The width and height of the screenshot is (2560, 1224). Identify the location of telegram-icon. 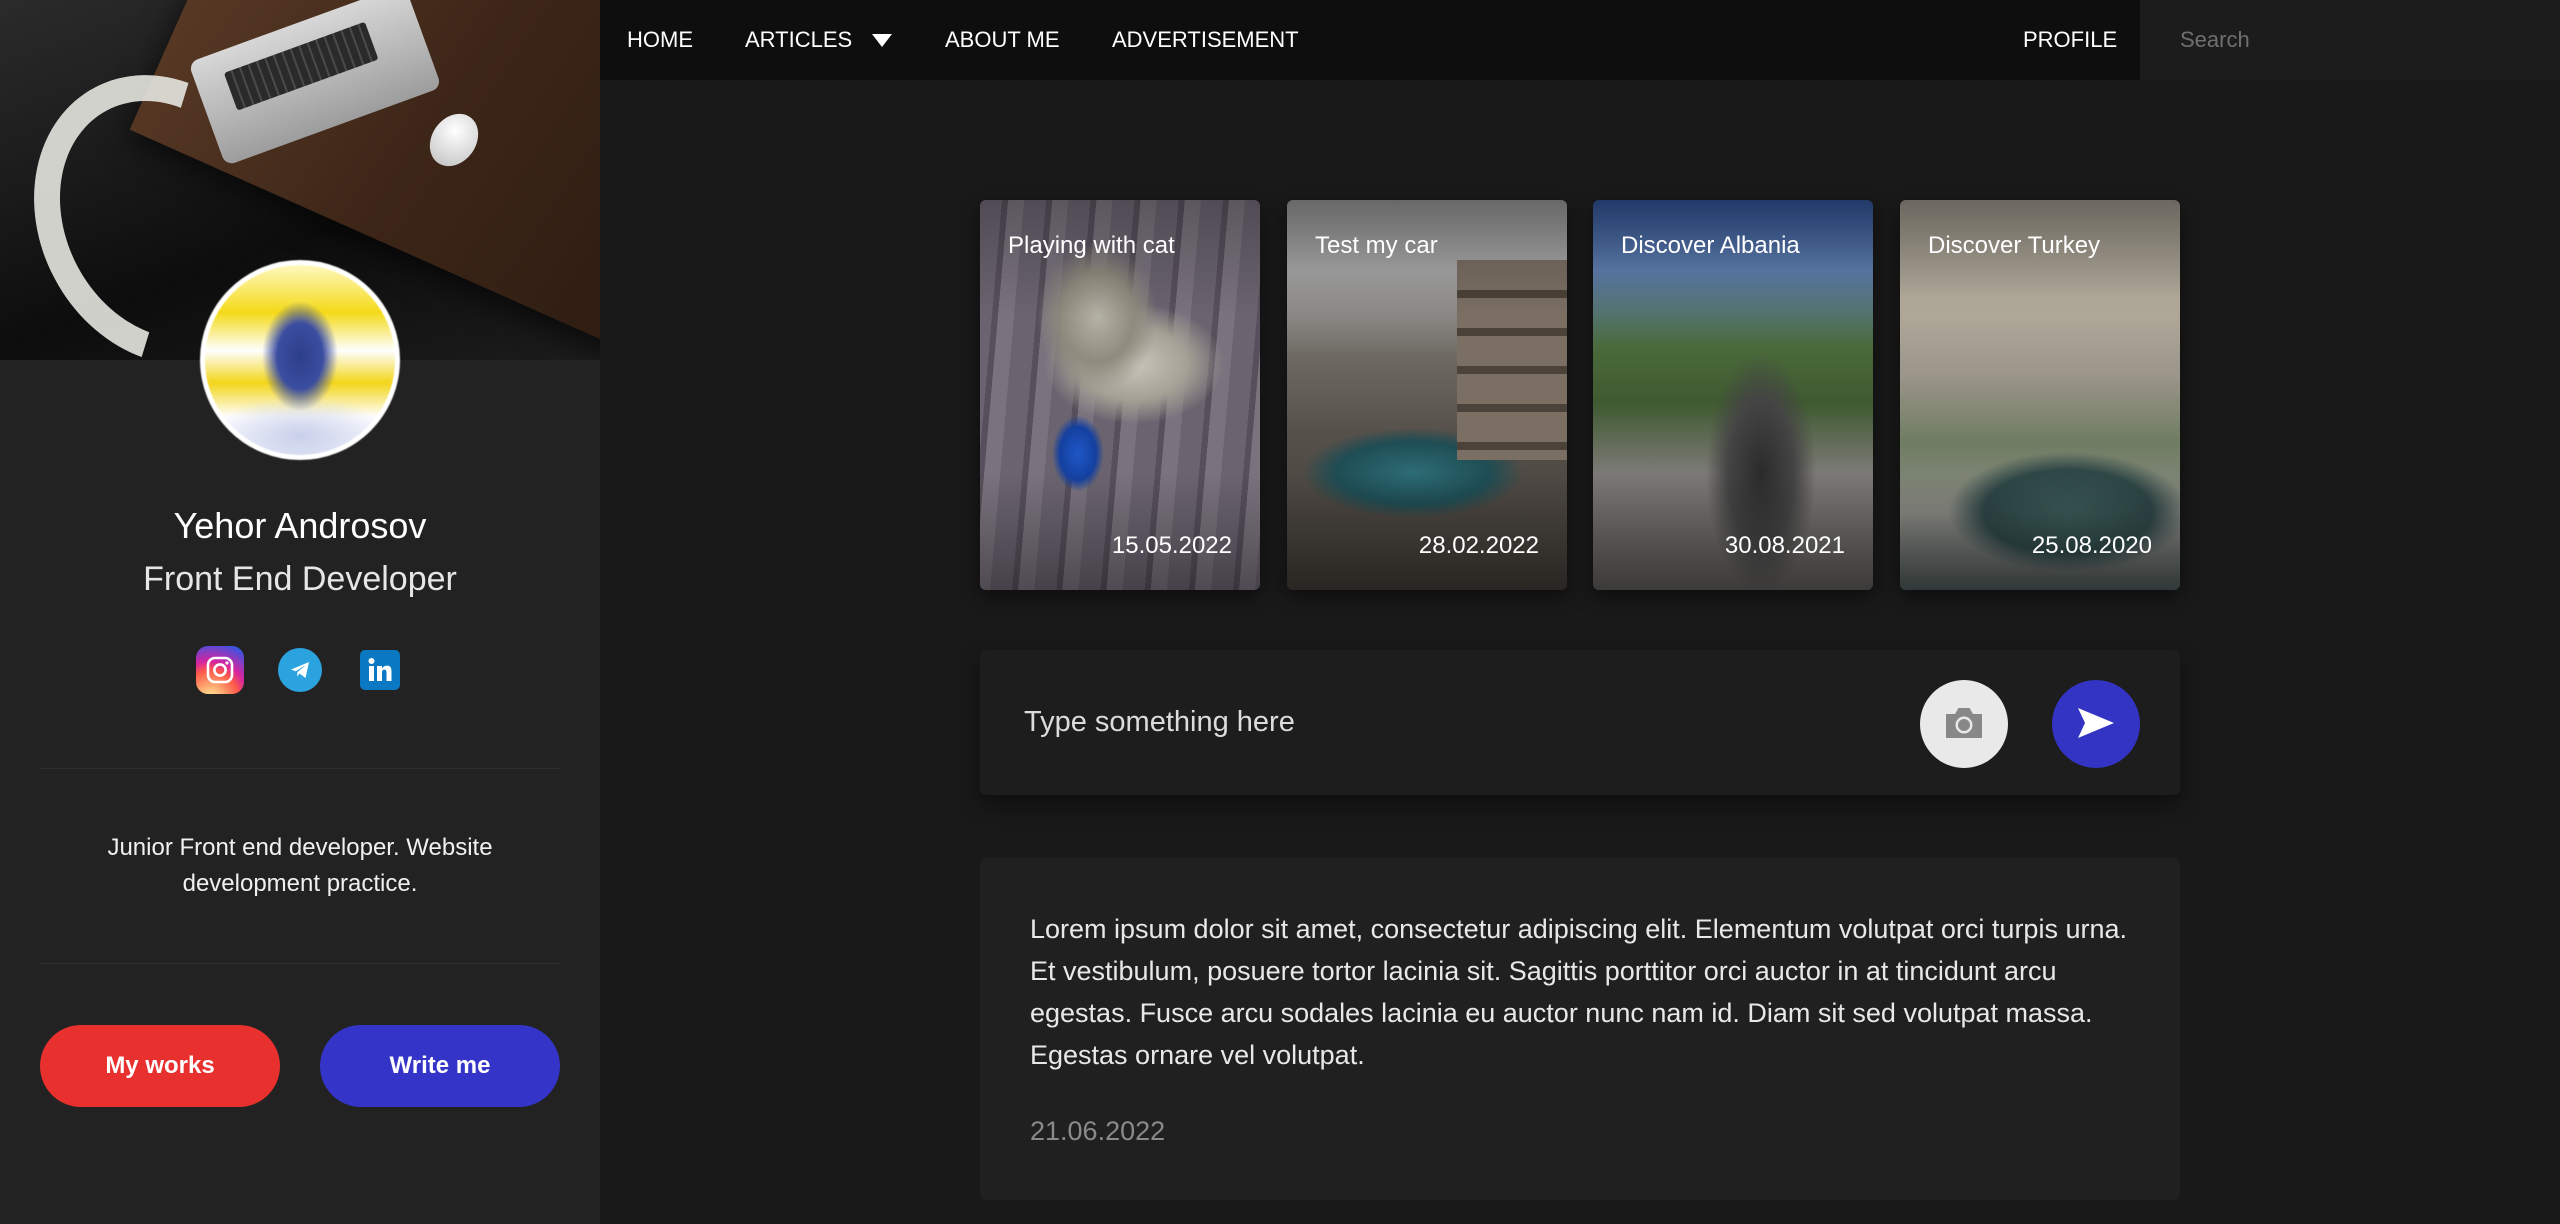
(300, 670).